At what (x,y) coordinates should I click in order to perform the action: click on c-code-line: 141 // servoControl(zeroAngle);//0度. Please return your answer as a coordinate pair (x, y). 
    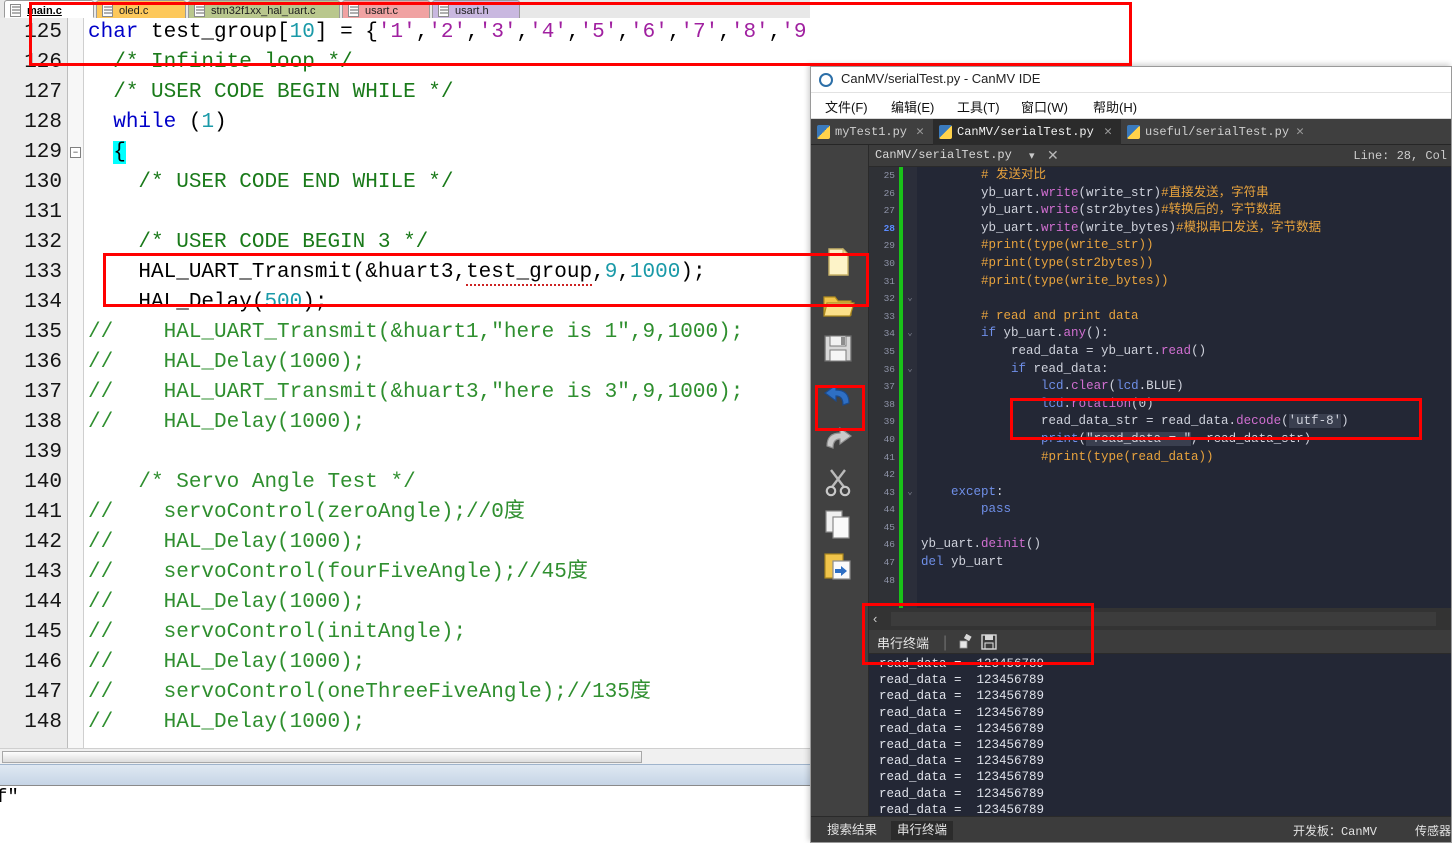
    Looking at the image, I should click on (405, 513).